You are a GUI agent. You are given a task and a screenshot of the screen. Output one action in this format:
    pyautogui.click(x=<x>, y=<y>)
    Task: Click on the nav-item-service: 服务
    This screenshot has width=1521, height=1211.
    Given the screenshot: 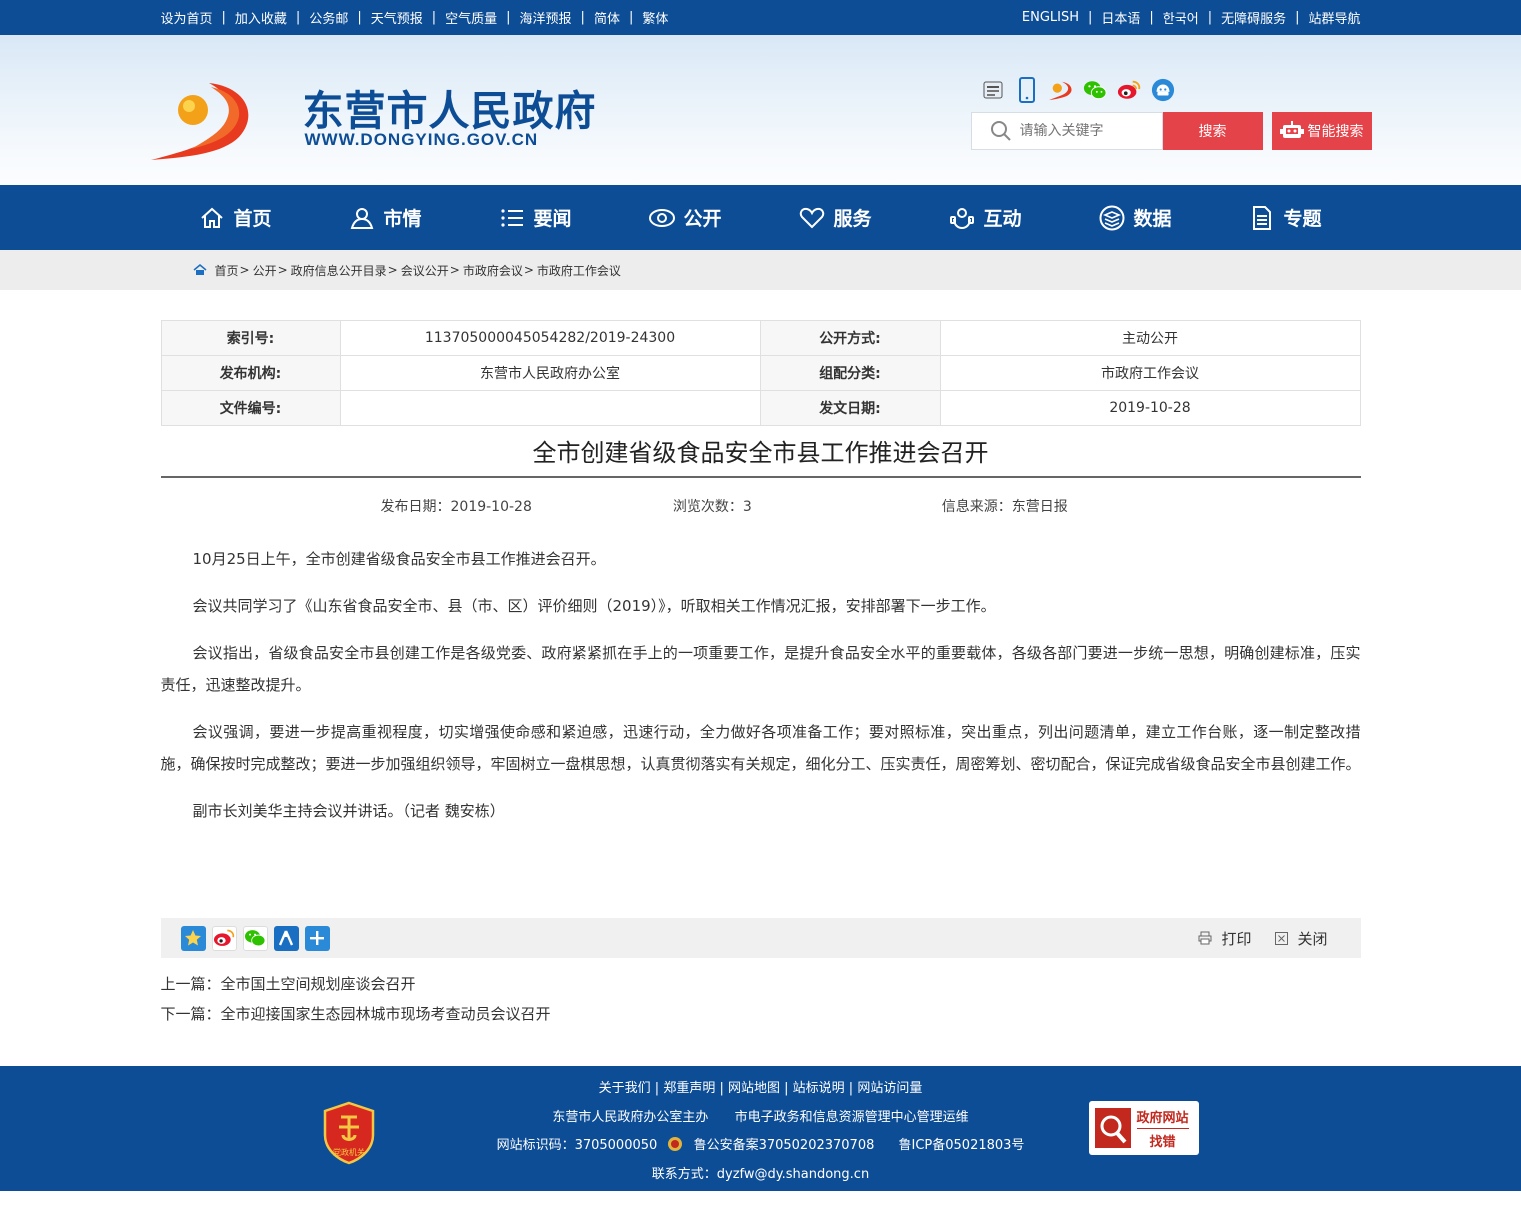 What is the action you would take?
    pyautogui.click(x=836, y=217)
    